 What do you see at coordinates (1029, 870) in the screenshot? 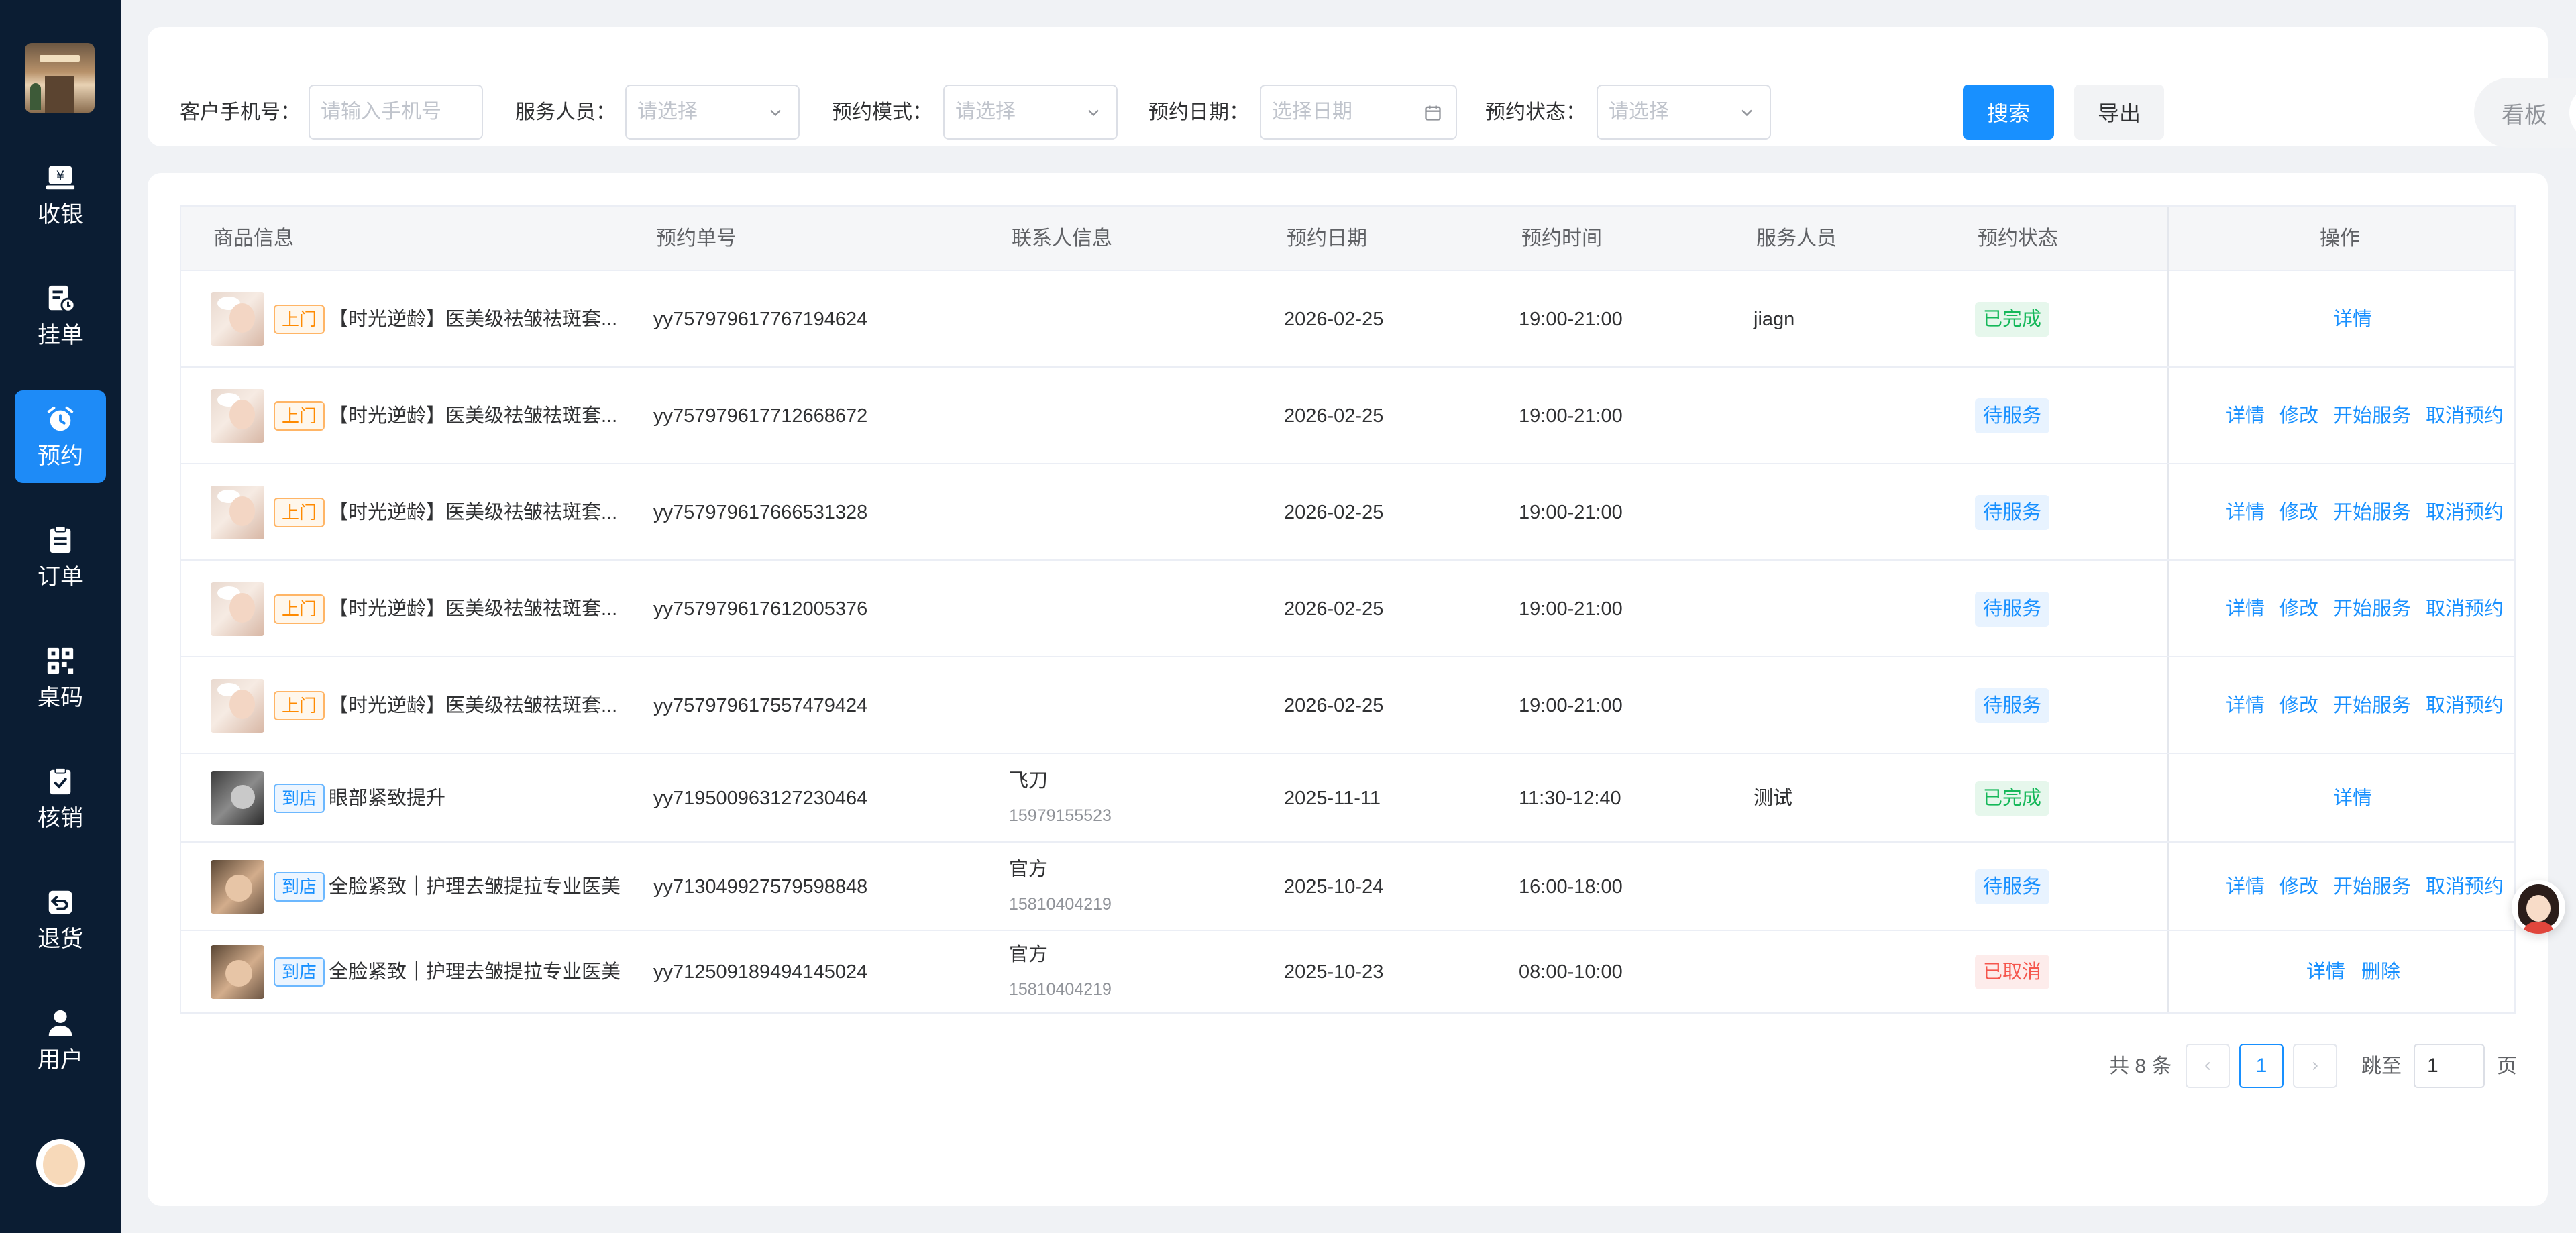
I see `contact-name: 官方` at bounding box center [1029, 870].